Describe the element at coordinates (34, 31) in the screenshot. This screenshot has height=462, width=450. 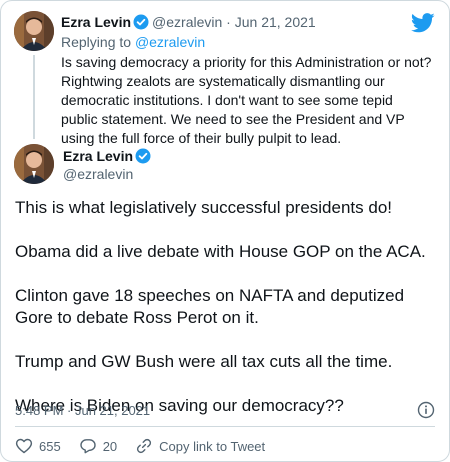
I see `reply-author-avatar` at that location.